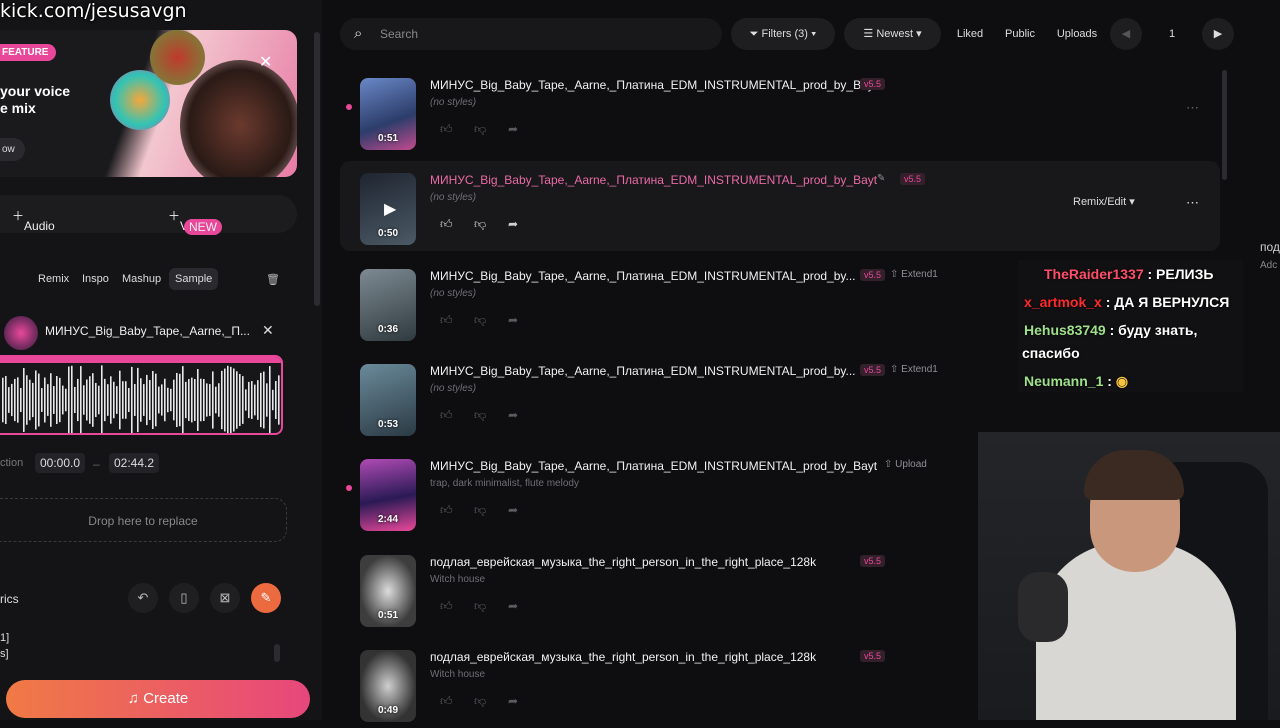 Image resolution: width=1280 pixels, height=728 pixels. What do you see at coordinates (4, 638) in the screenshot?
I see `lyrics-line-1: 1]` at bounding box center [4, 638].